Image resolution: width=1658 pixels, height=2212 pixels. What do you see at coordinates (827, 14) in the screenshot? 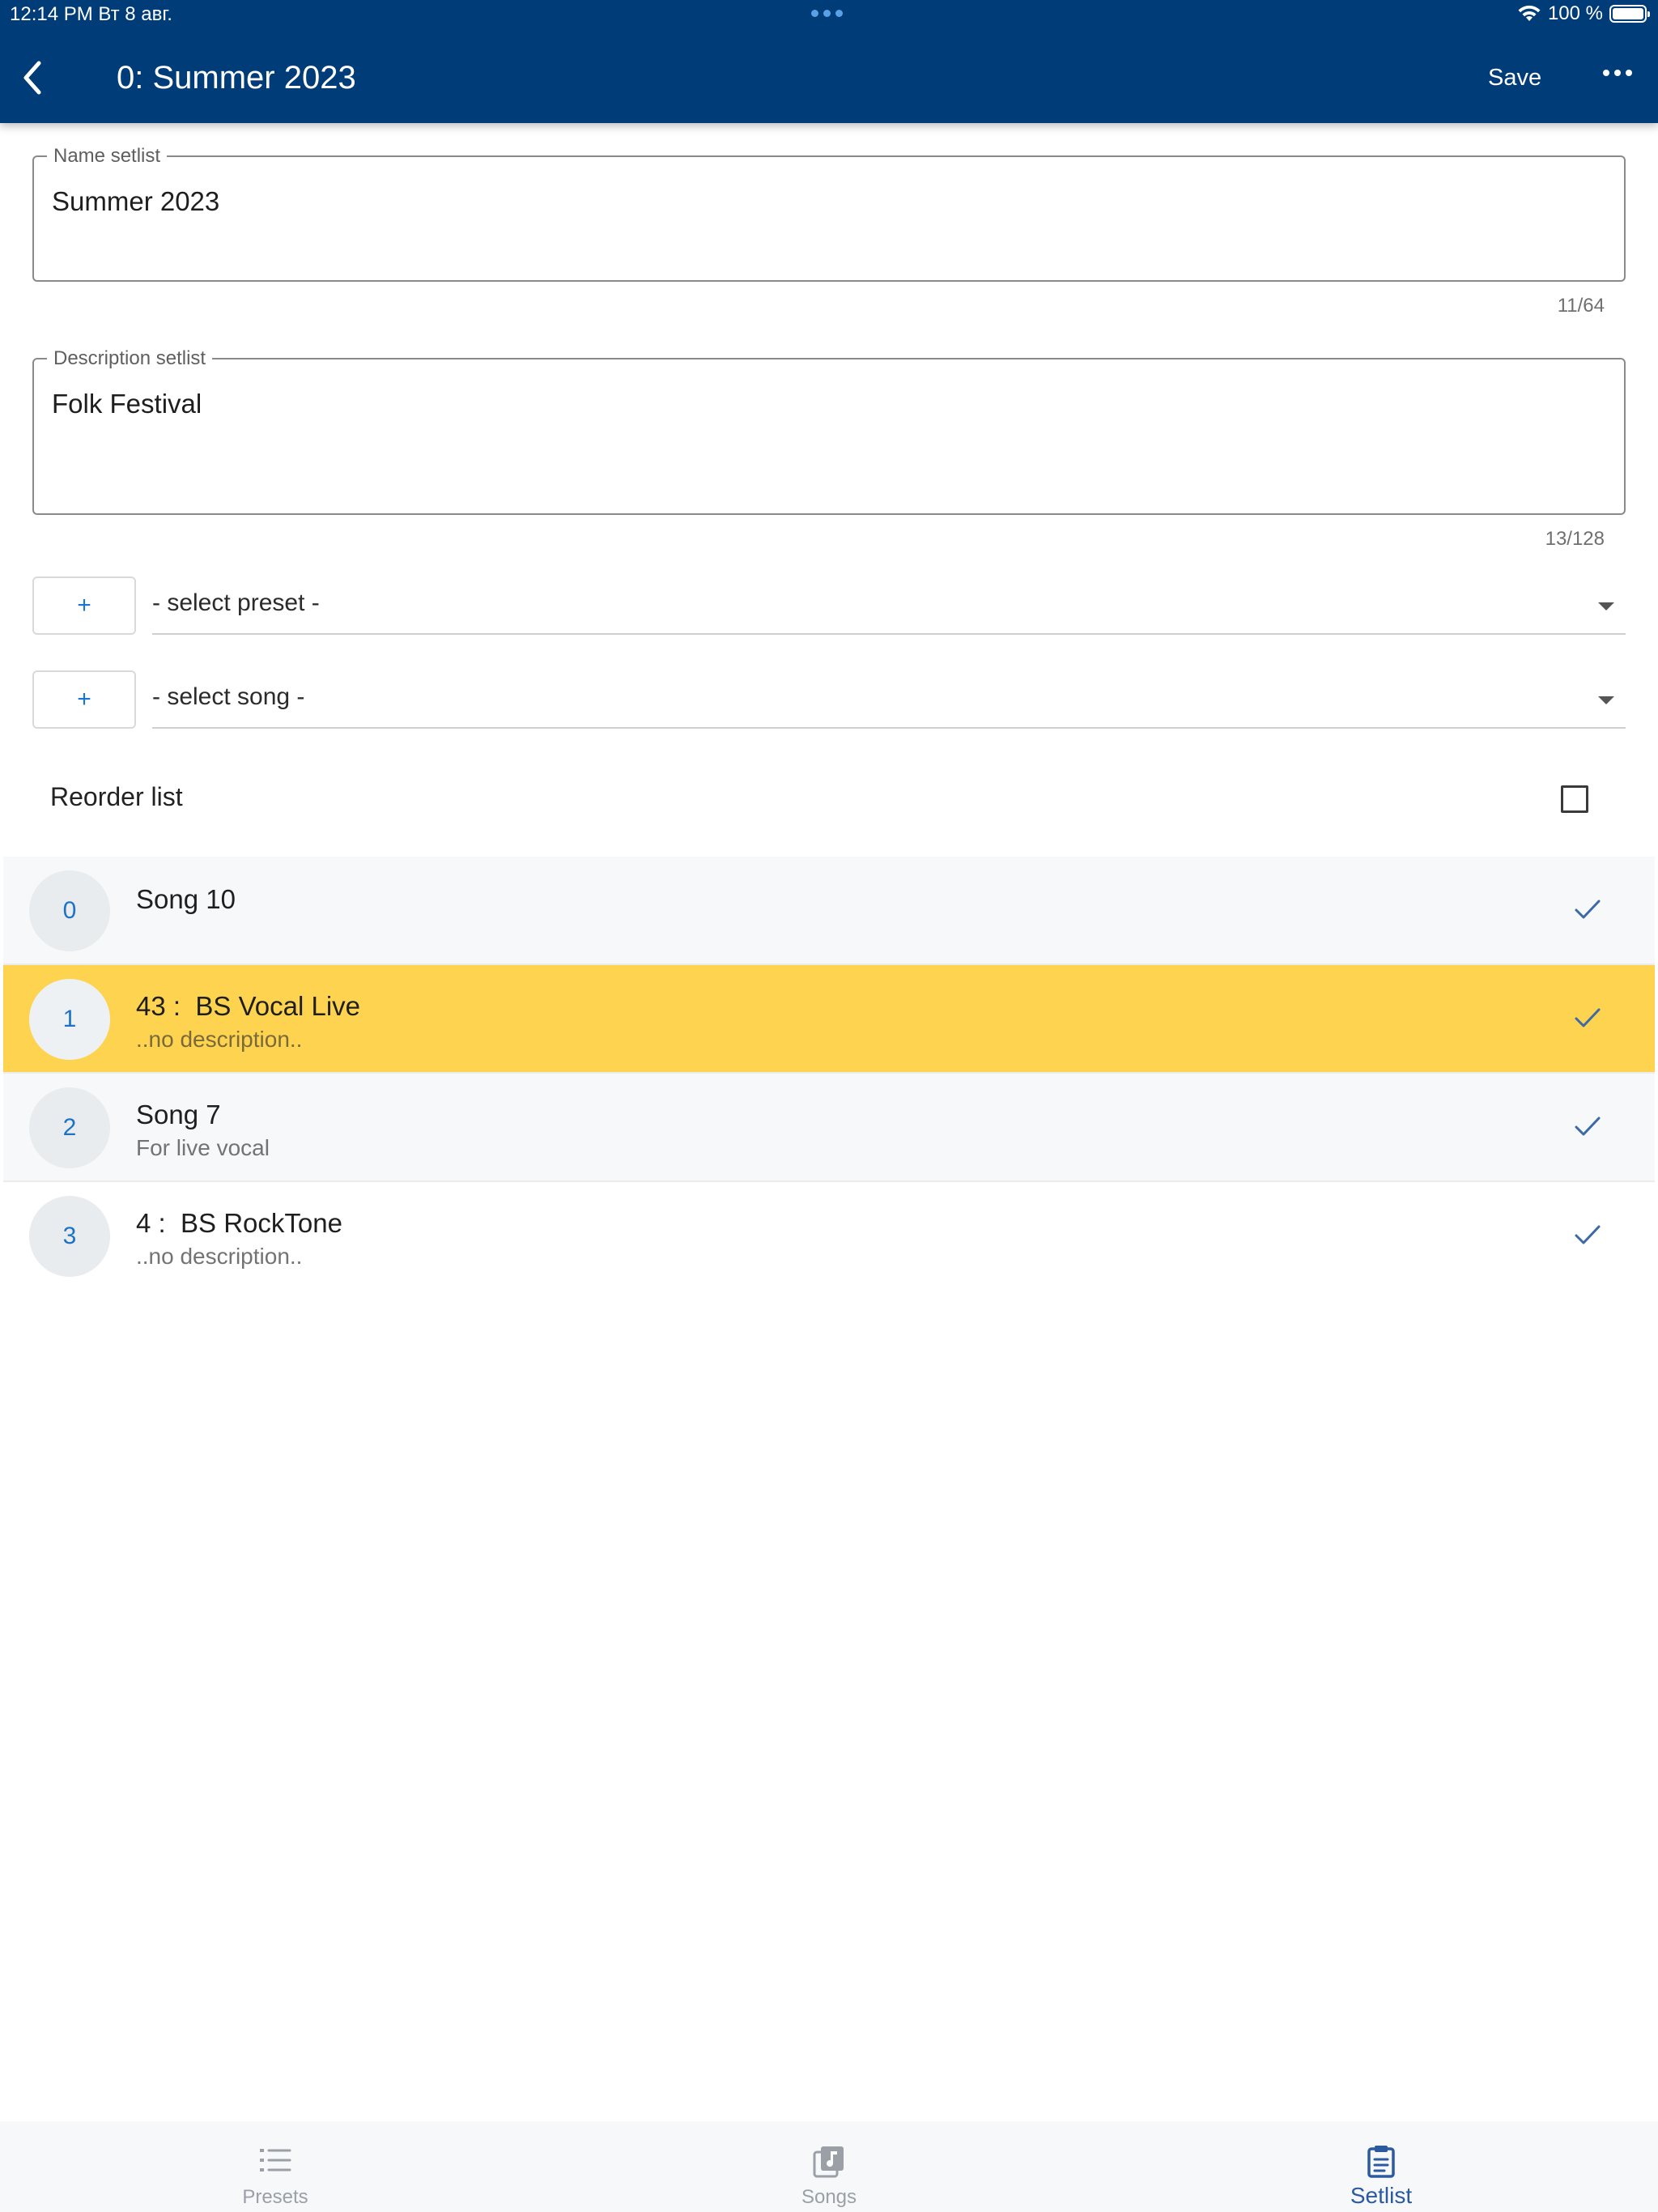
I see `multitasking-dots-icon` at bounding box center [827, 14].